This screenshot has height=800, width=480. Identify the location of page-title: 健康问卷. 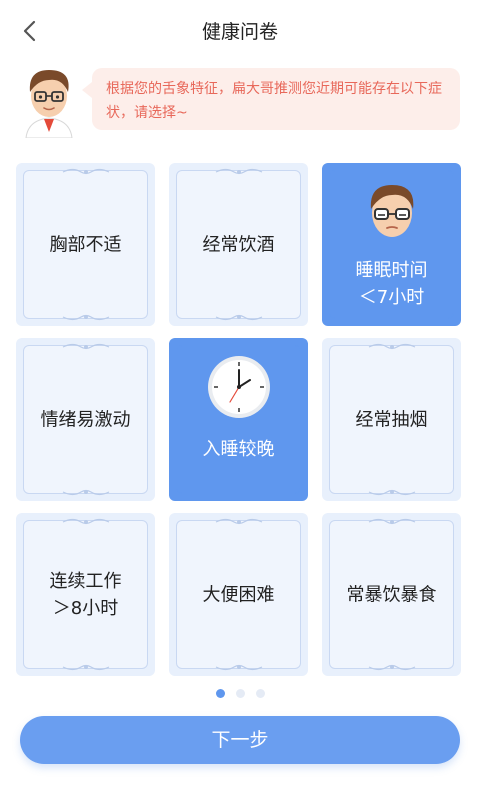
(239, 32).